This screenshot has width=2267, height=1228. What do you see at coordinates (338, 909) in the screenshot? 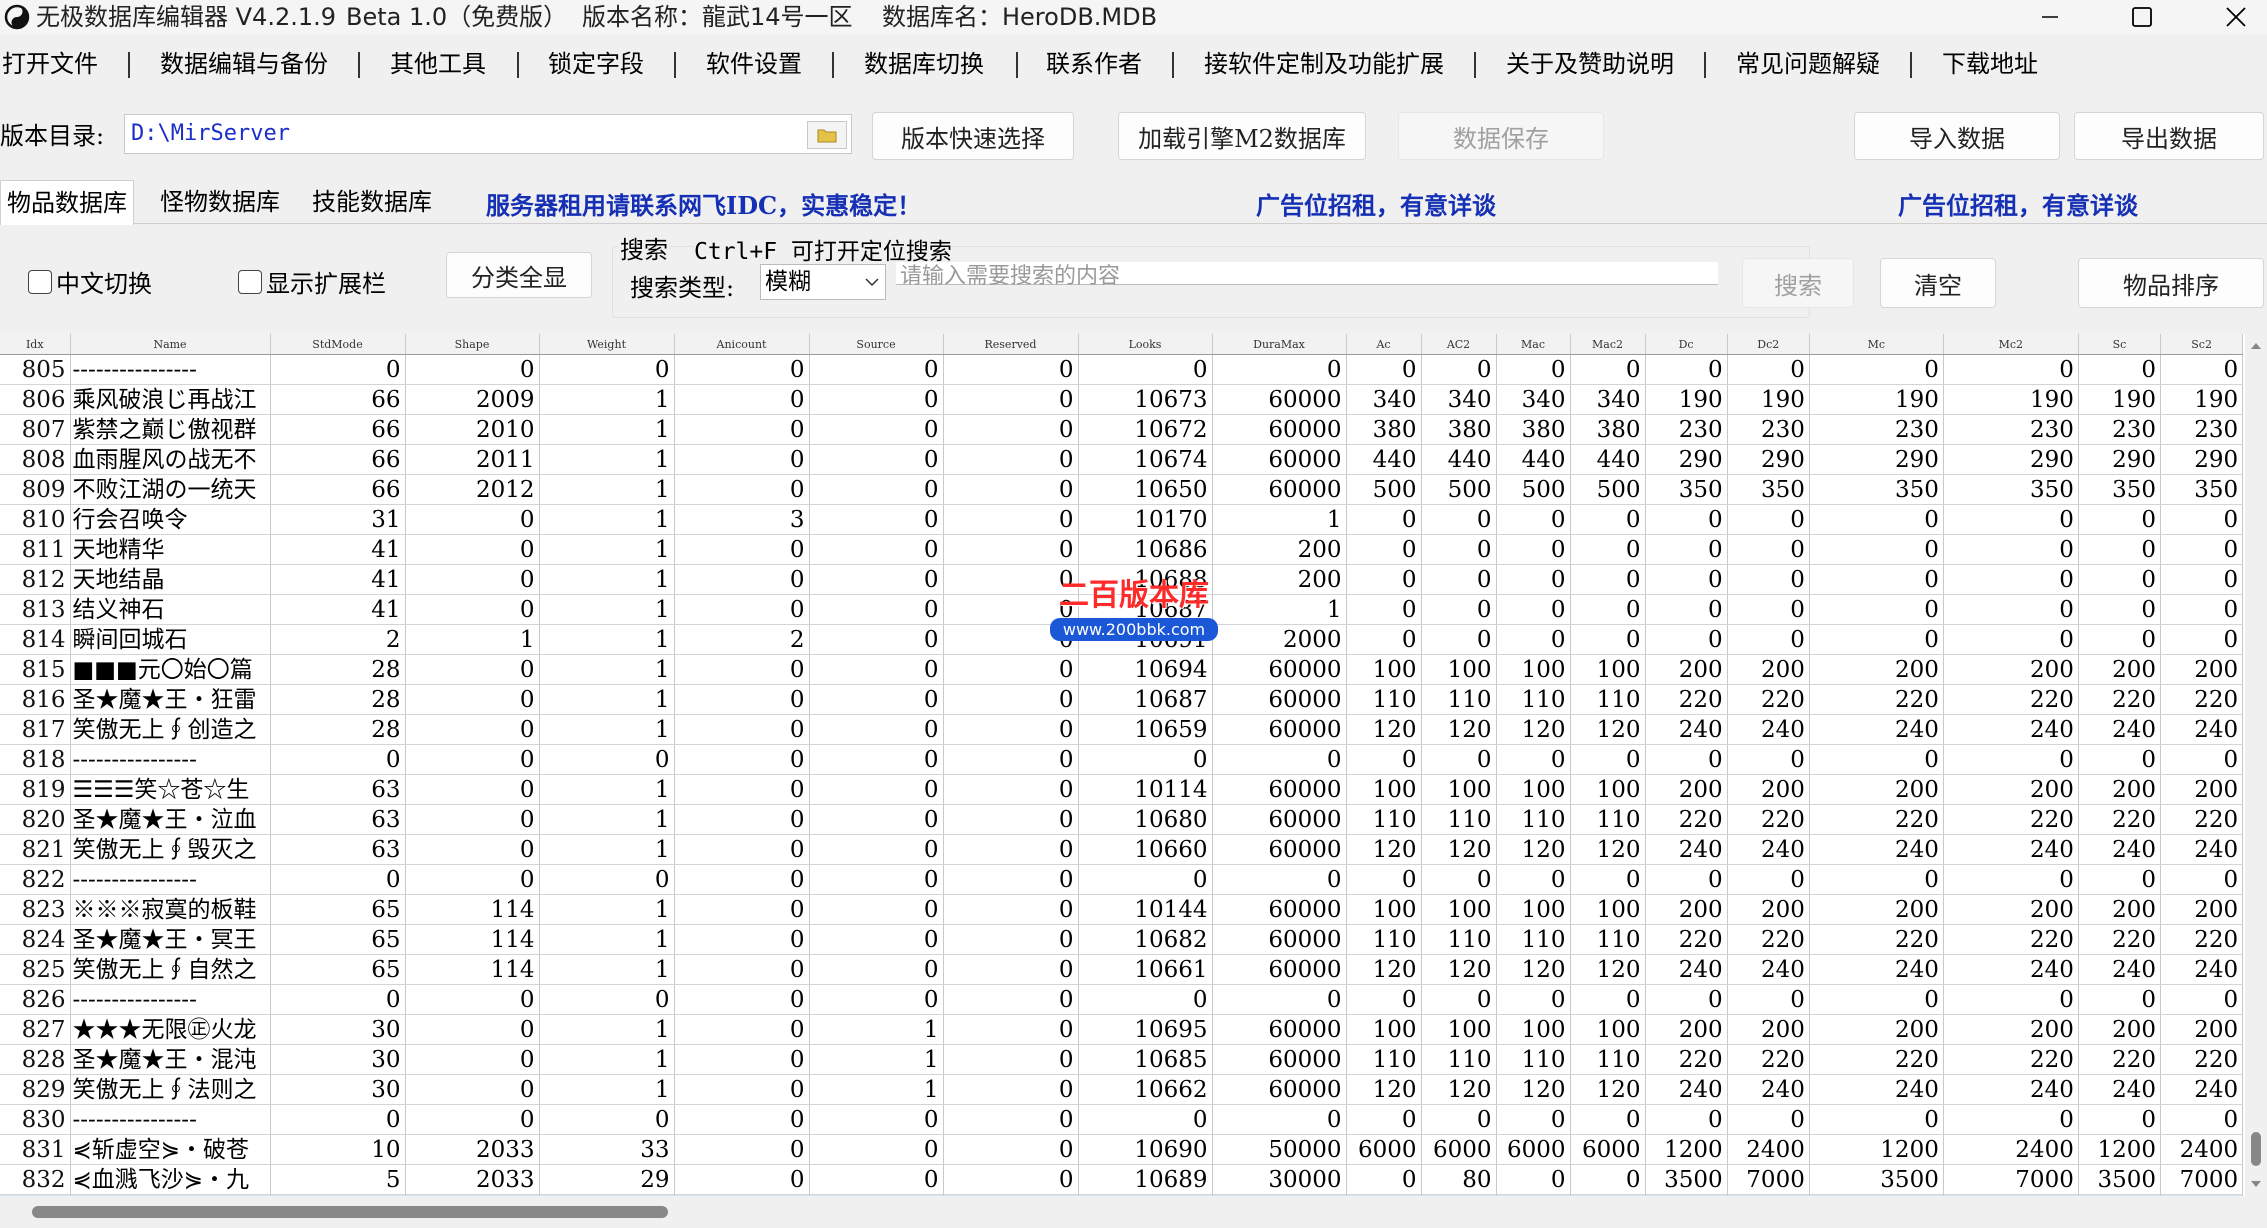
I see `cell-stdmode: 65` at bounding box center [338, 909].